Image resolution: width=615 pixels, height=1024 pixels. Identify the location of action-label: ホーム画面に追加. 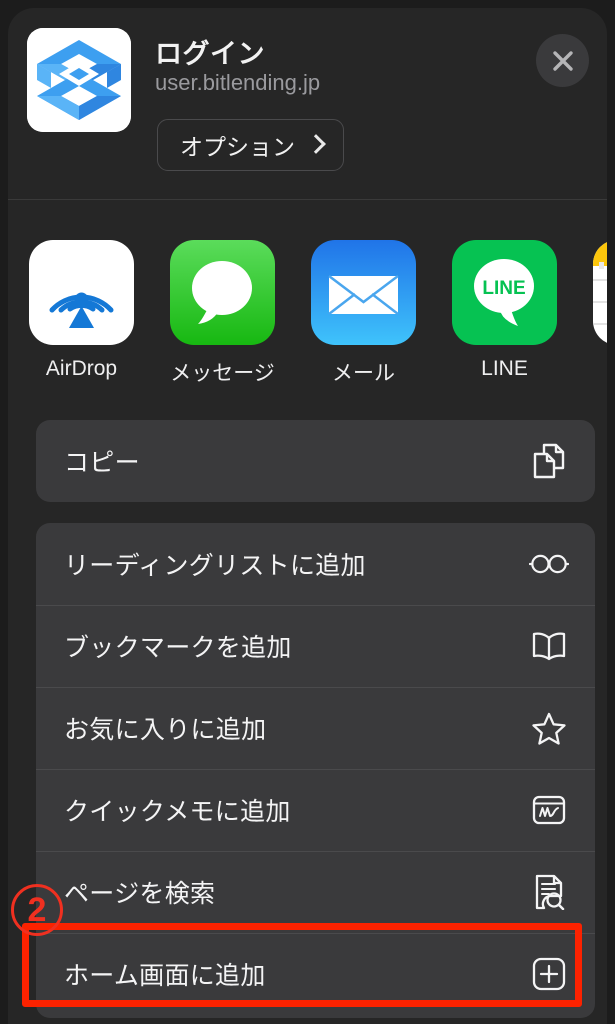
(165, 976).